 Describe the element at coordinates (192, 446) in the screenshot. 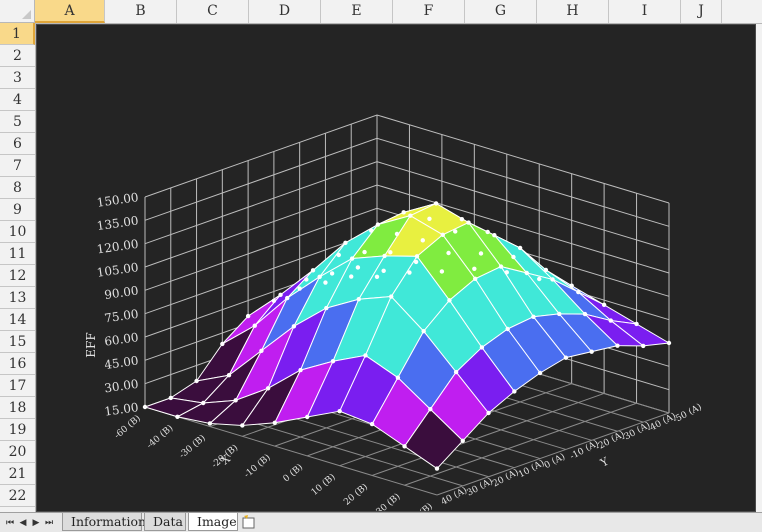

I see `x-tick-label: -30 (B)` at that location.